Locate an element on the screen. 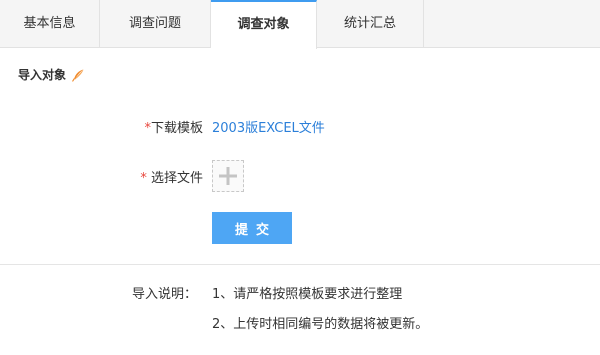  template-label-text: 下载模板 is located at coordinates (176, 128).